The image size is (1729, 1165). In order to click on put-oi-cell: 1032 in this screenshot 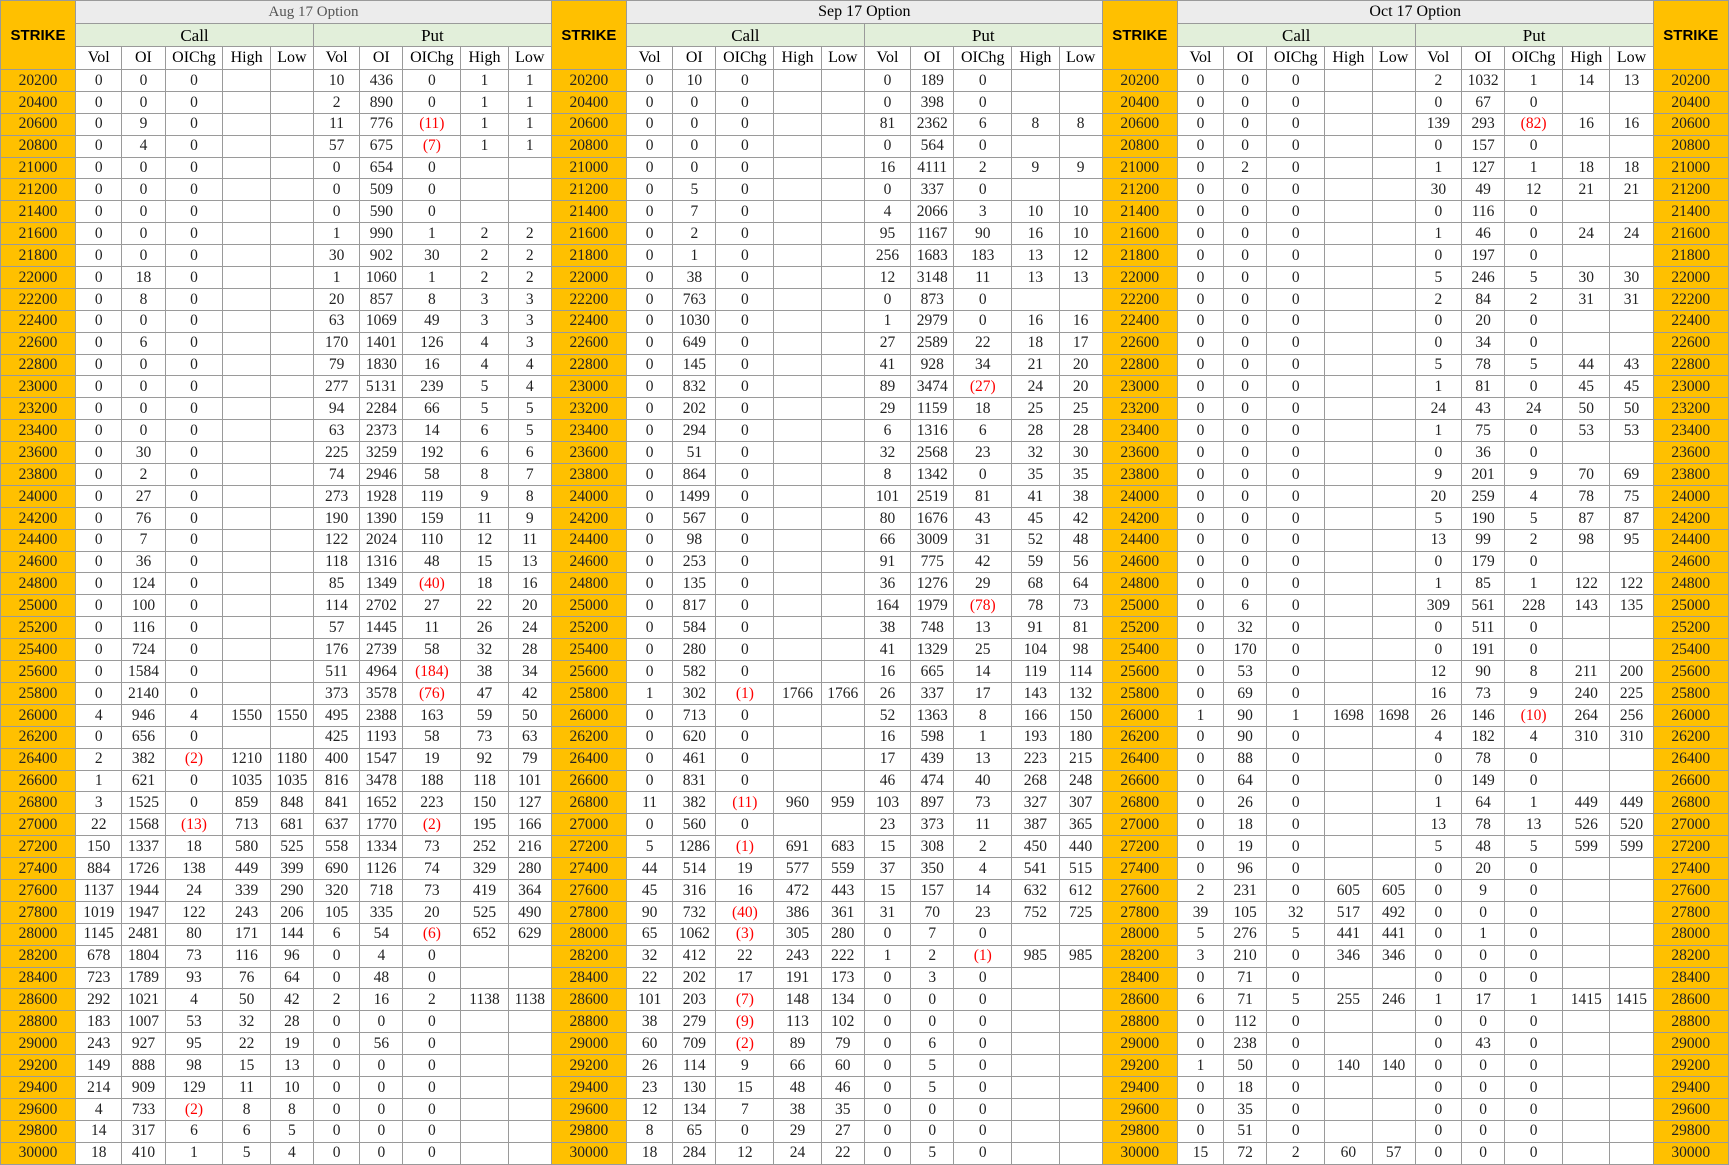, I will do `click(1483, 80)`.